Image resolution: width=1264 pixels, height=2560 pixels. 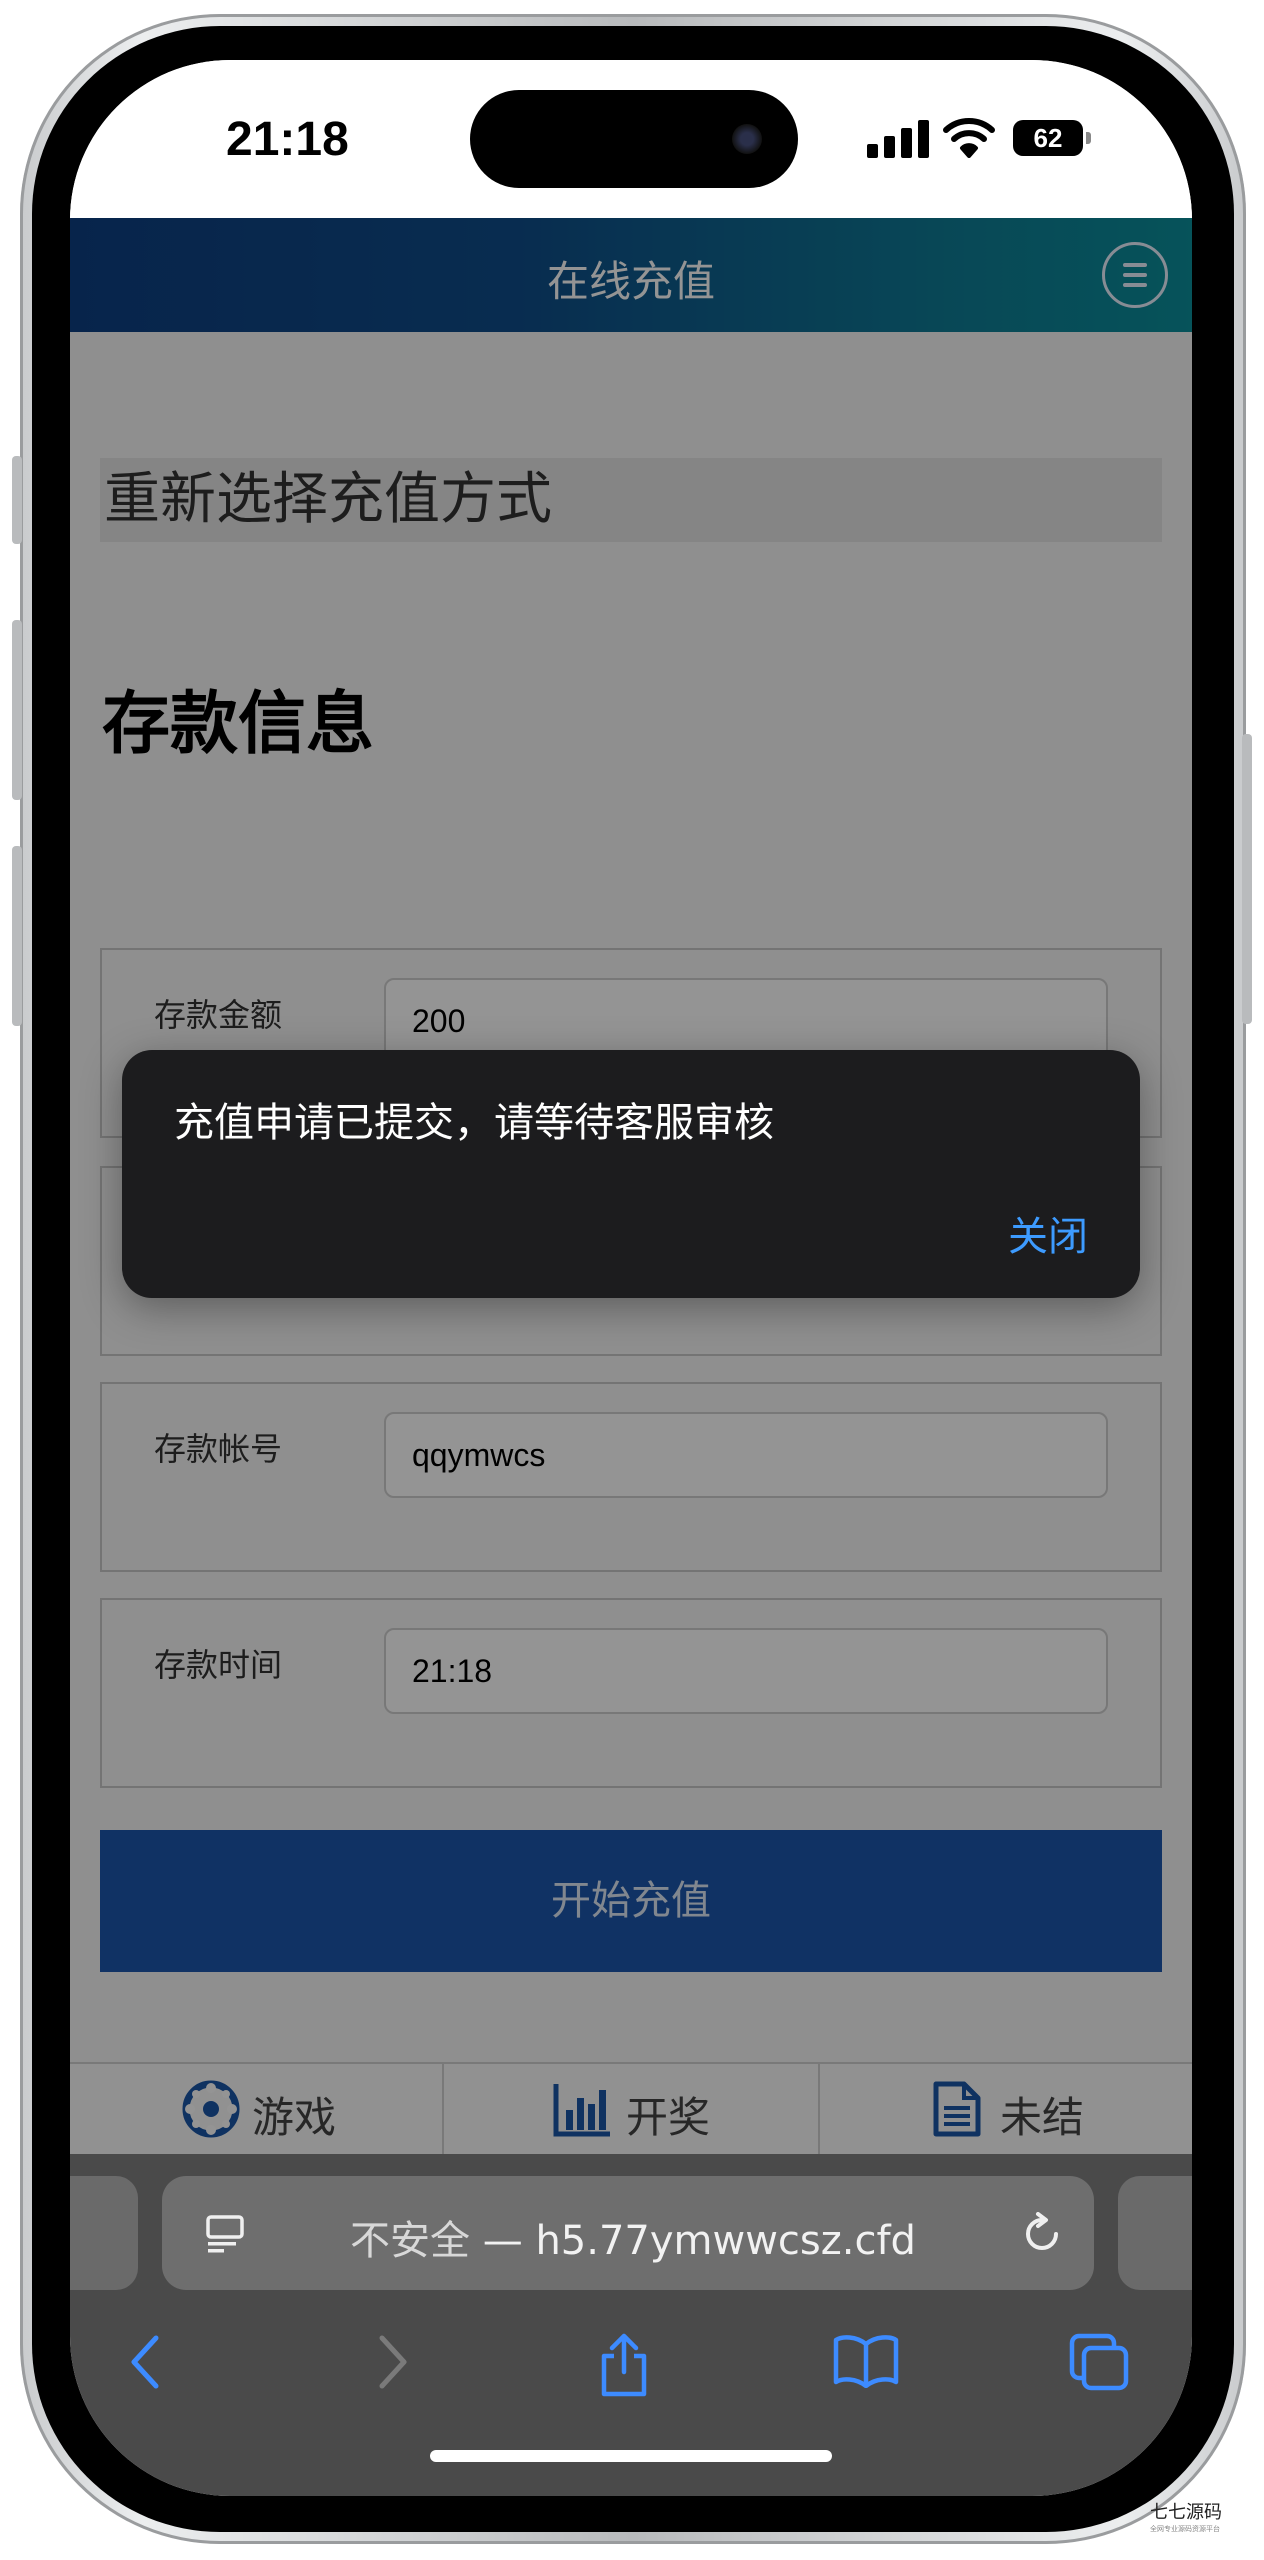 I want to click on home-indicator, so click(x=631, y=2456).